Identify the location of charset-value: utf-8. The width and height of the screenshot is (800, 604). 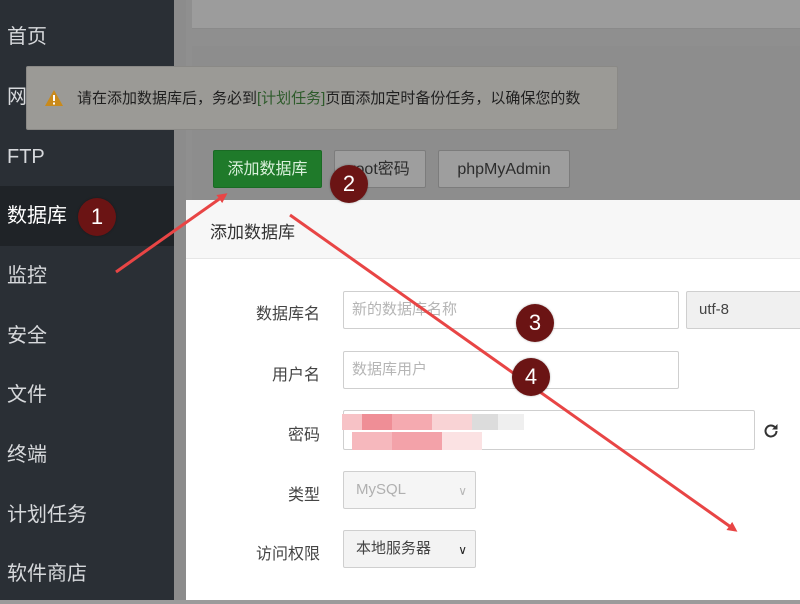
(714, 309).